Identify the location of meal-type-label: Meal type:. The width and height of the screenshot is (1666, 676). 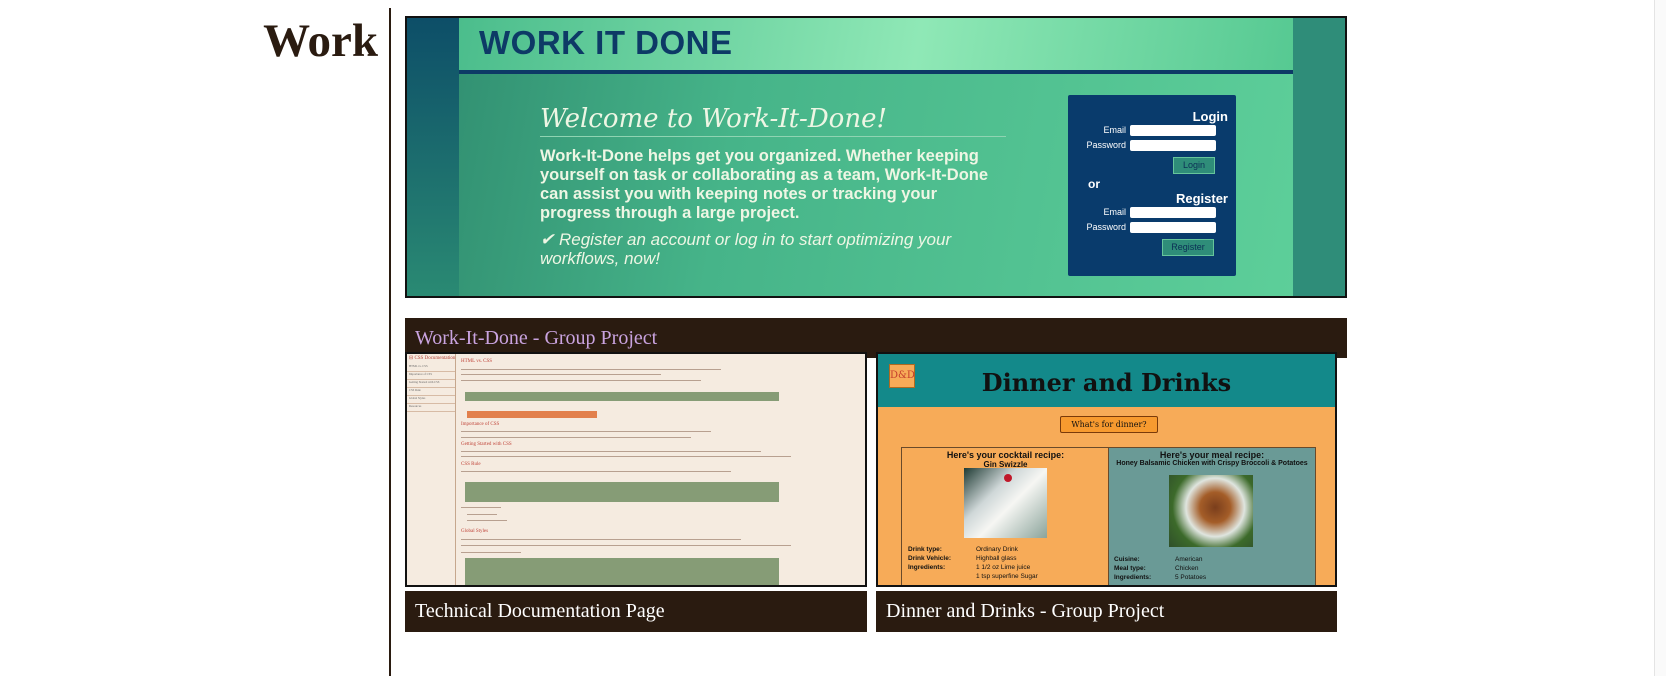
(1130, 568).